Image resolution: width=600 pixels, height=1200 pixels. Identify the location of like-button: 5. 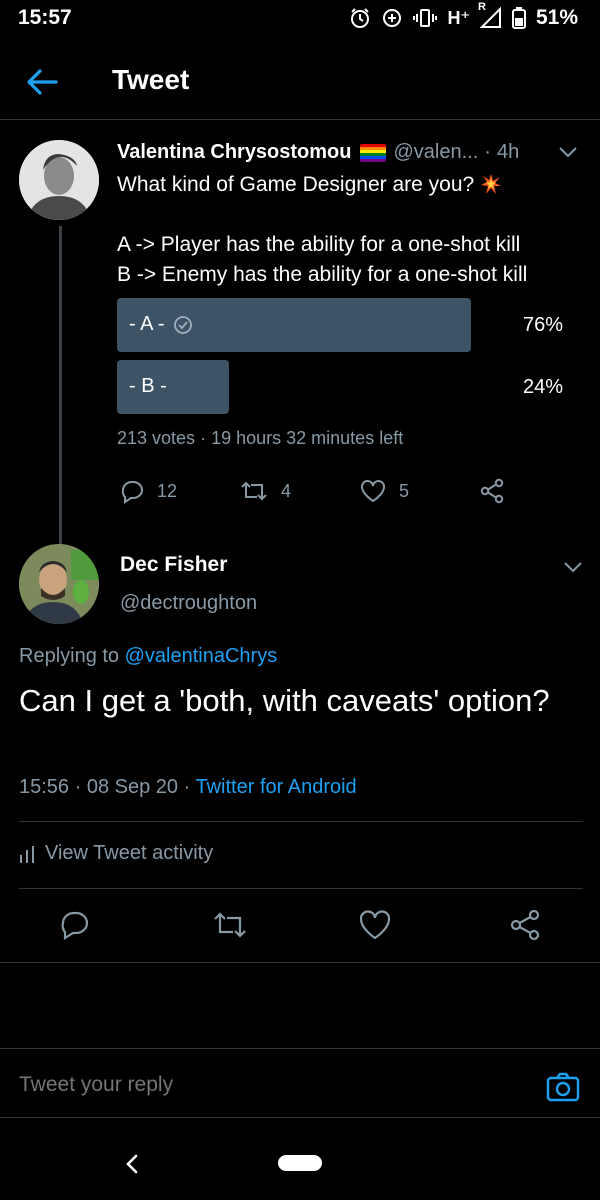
(384, 491).